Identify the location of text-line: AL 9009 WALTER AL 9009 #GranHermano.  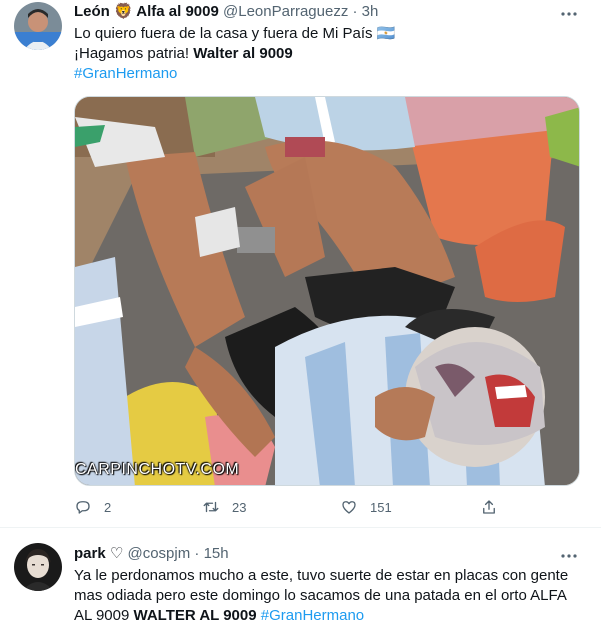
(324, 616).